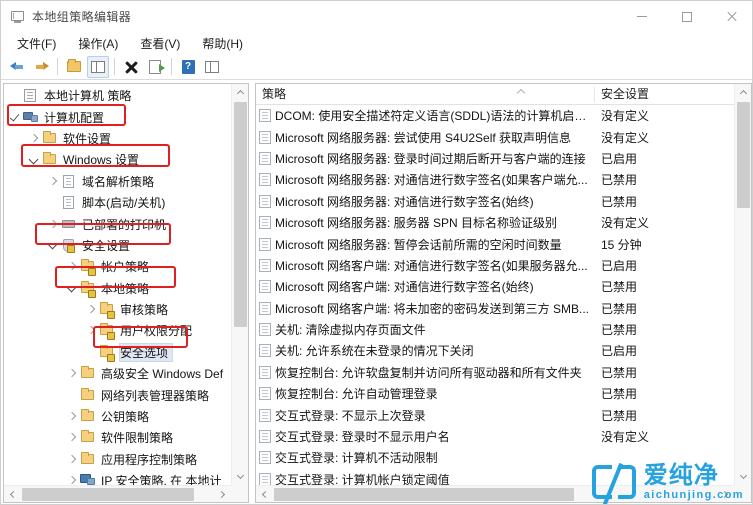 This screenshot has height=505, width=753. Describe the element at coordinates (743, 155) in the screenshot. I see `list-scroll-thumb` at that location.